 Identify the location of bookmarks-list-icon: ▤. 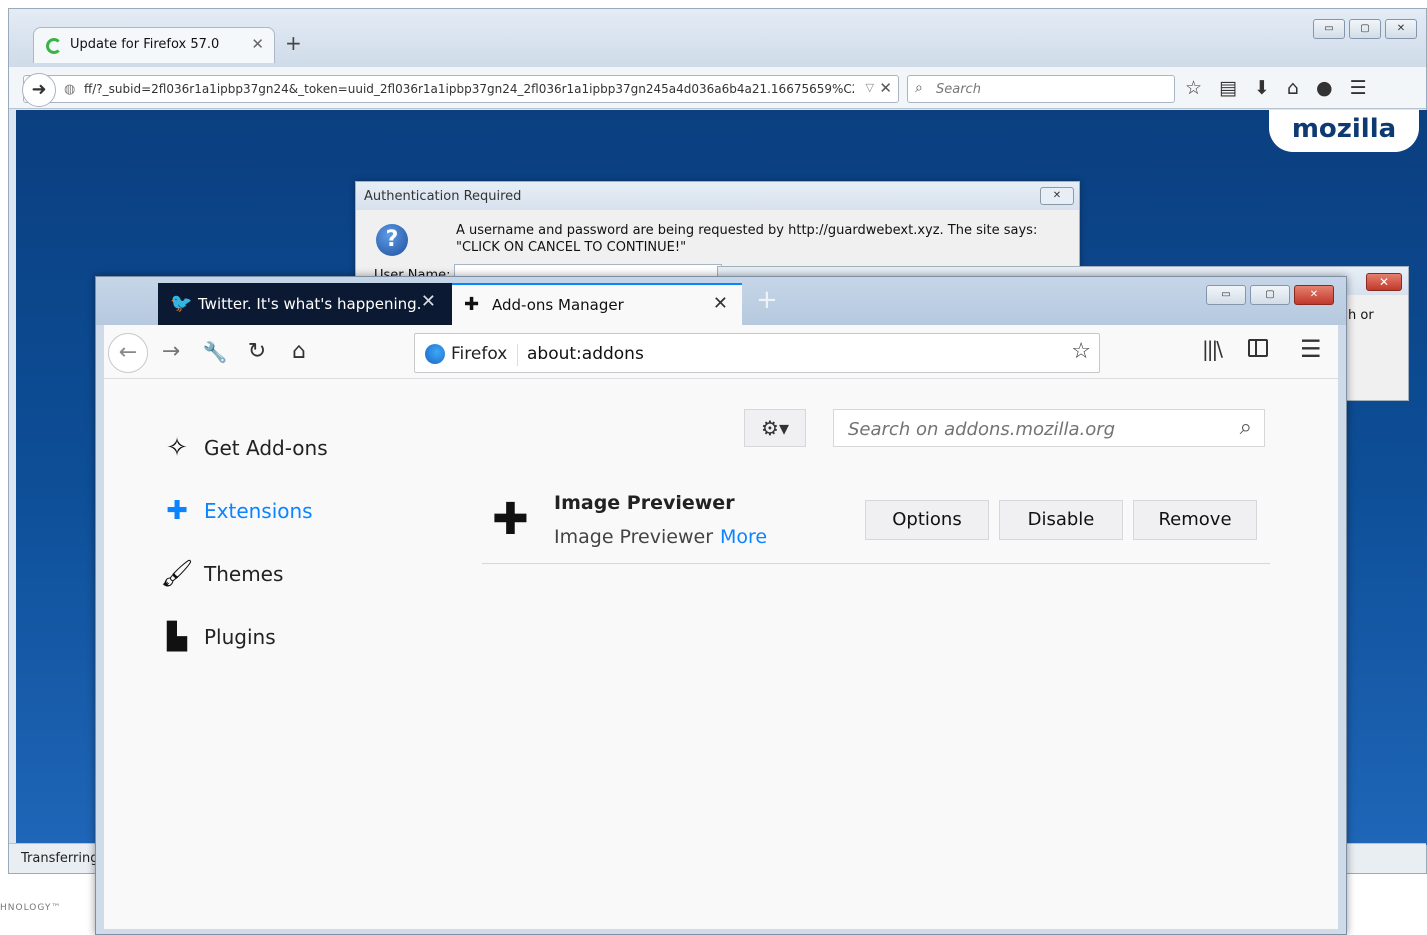
(1228, 88).